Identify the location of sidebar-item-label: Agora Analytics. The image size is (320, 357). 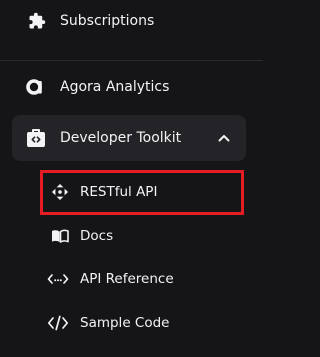
(115, 87).